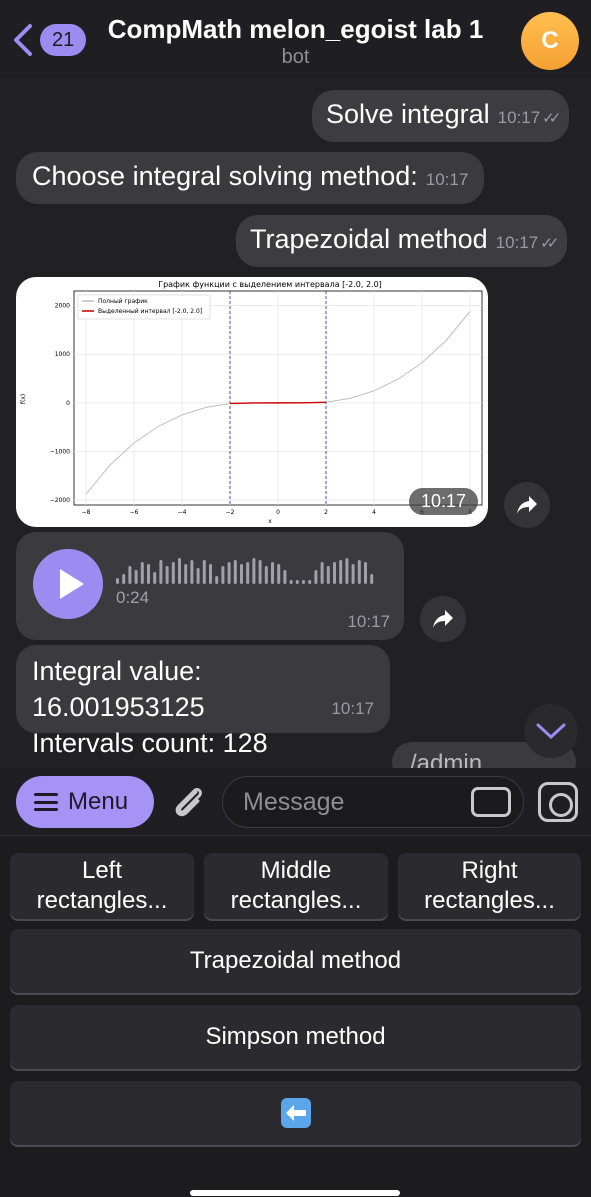 The width and height of the screenshot is (591, 1197). I want to click on button-label-line: Middle, so click(296, 870).